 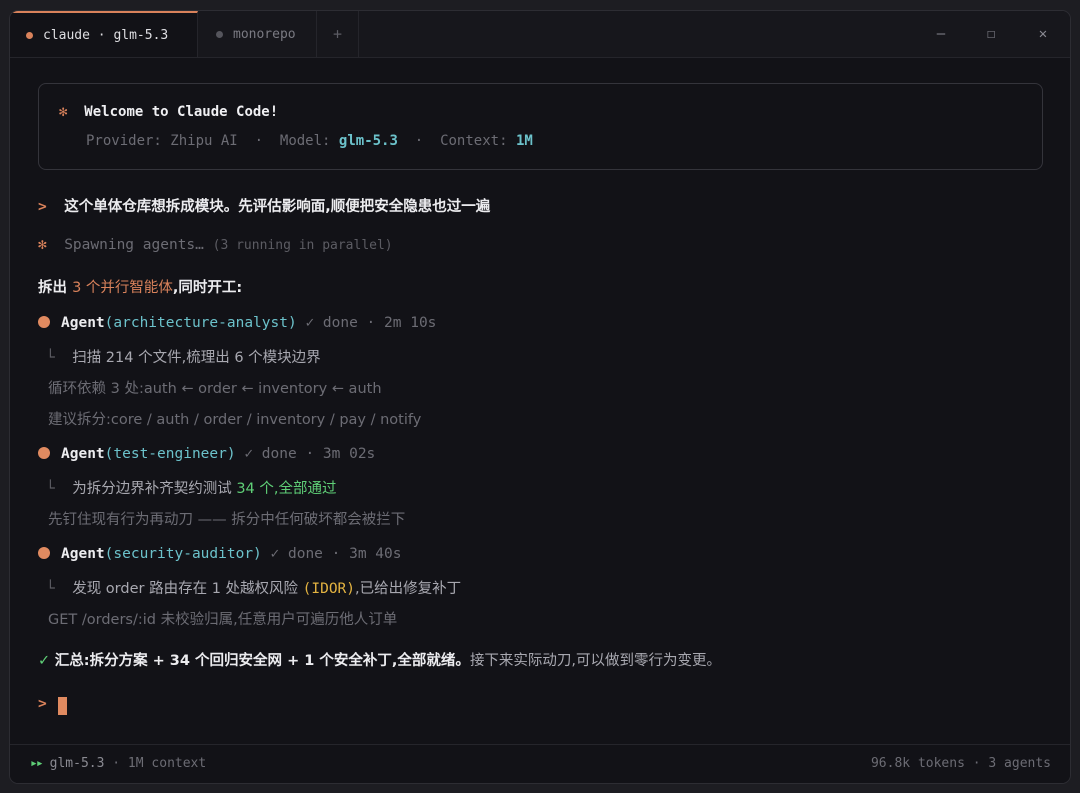 I want to click on status-right: 96.8k tokens · 3 agents, so click(x=961, y=763).